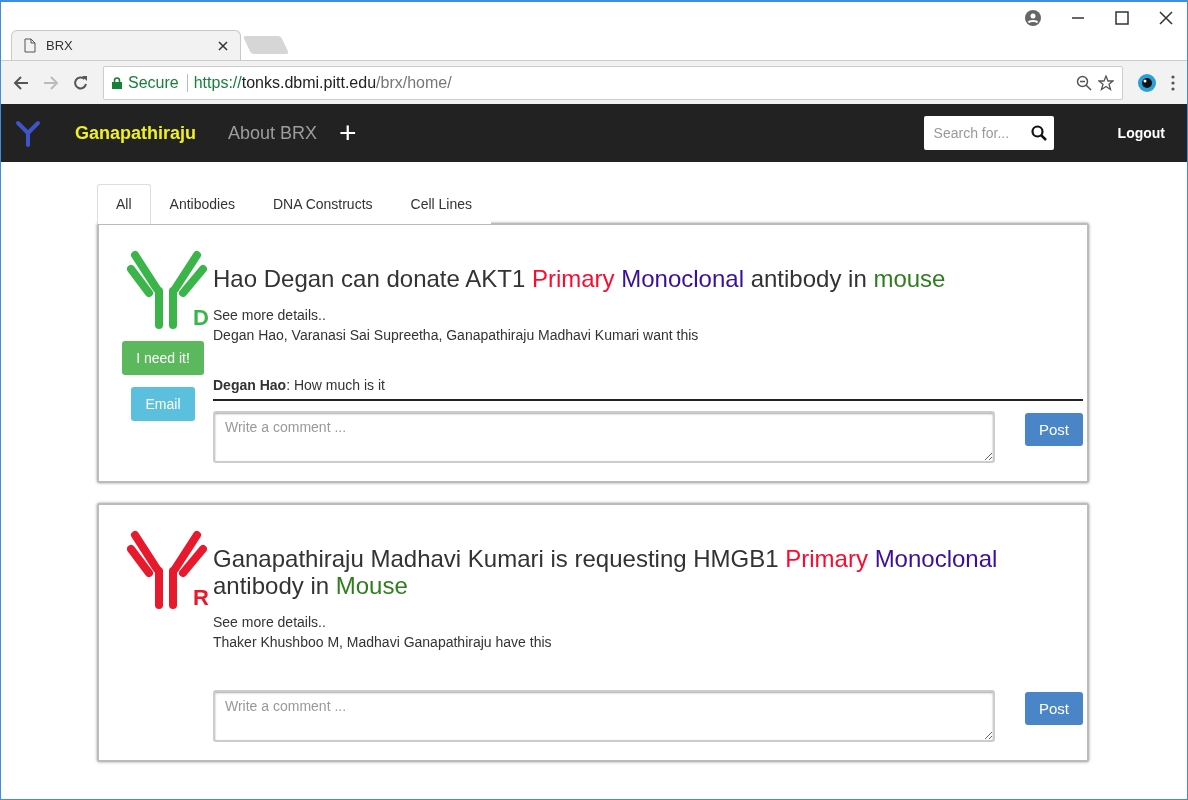  I want to click on extension-icon, so click(1147, 82).